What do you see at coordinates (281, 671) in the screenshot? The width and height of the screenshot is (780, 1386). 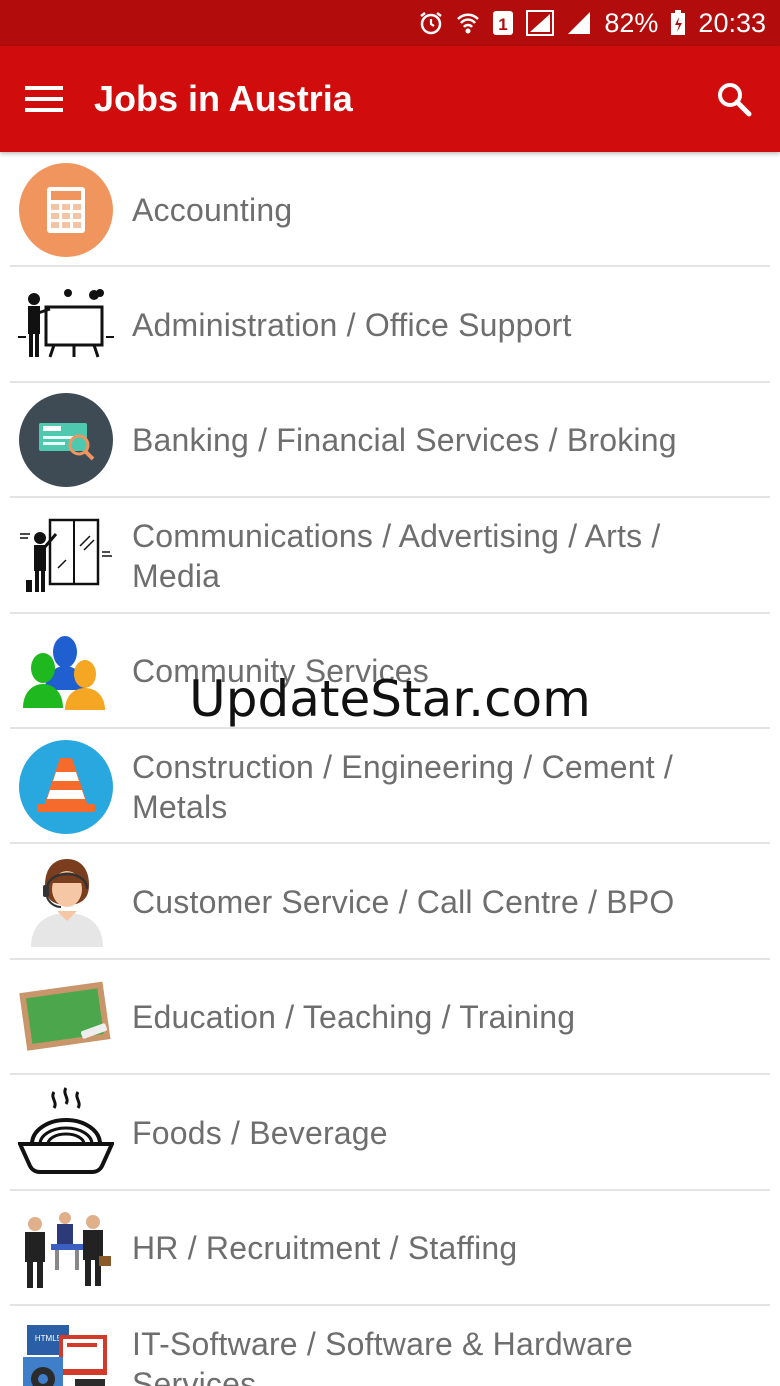 I see `category-label: Community Services` at bounding box center [281, 671].